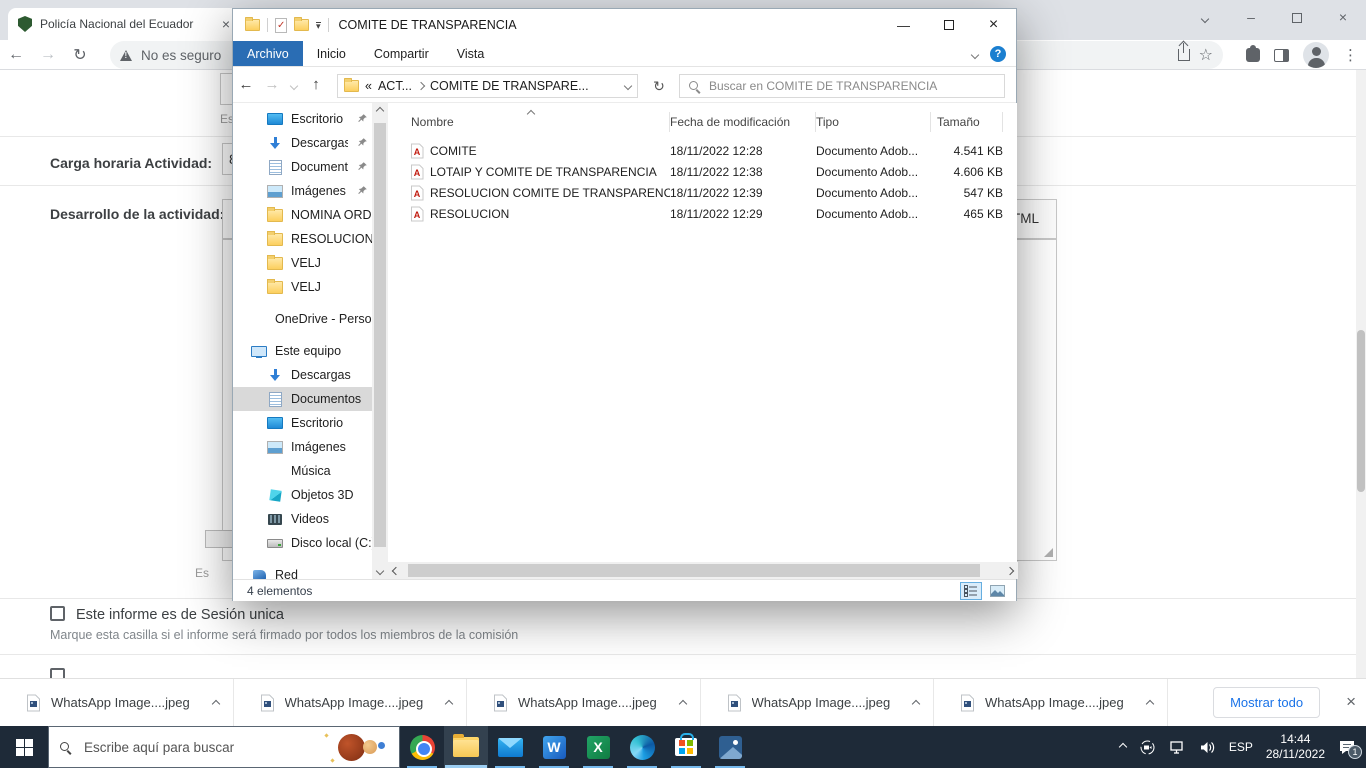 The width and height of the screenshot is (1366, 768). I want to click on horizontal-scrollbar, so click(703, 570).